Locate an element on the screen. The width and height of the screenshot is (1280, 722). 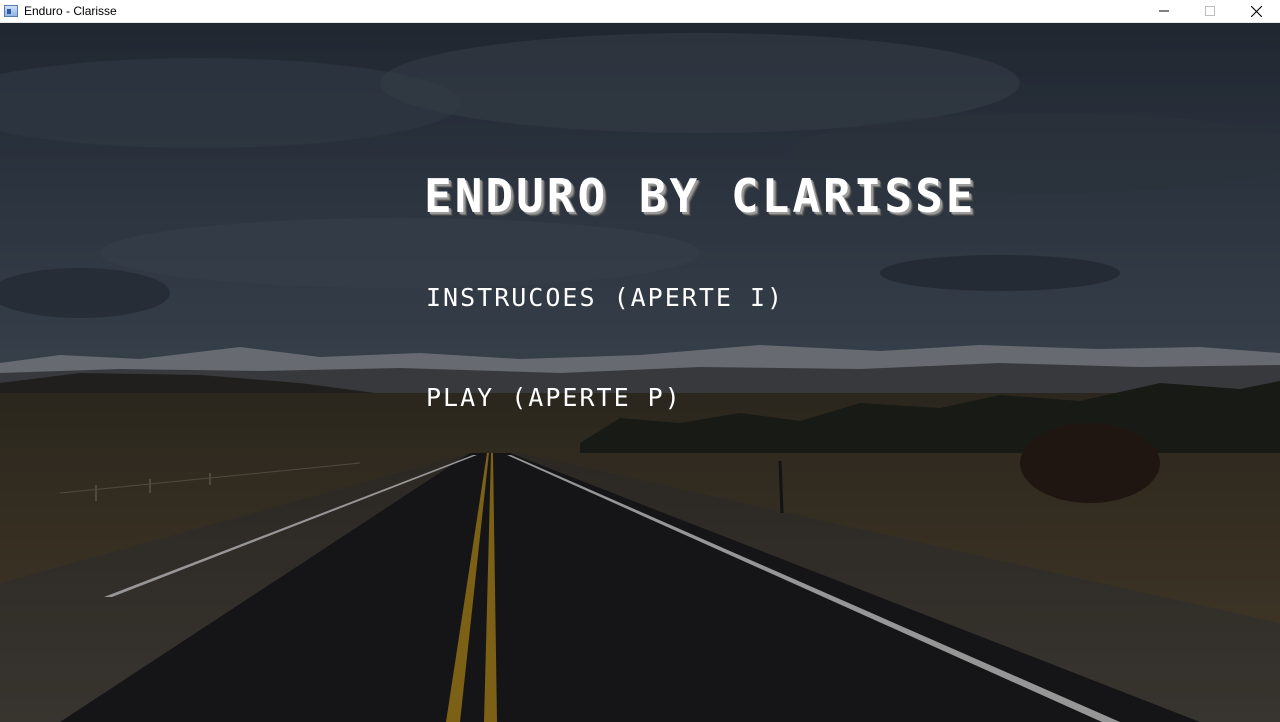
minimize-icon is located at coordinates (1164, 11).